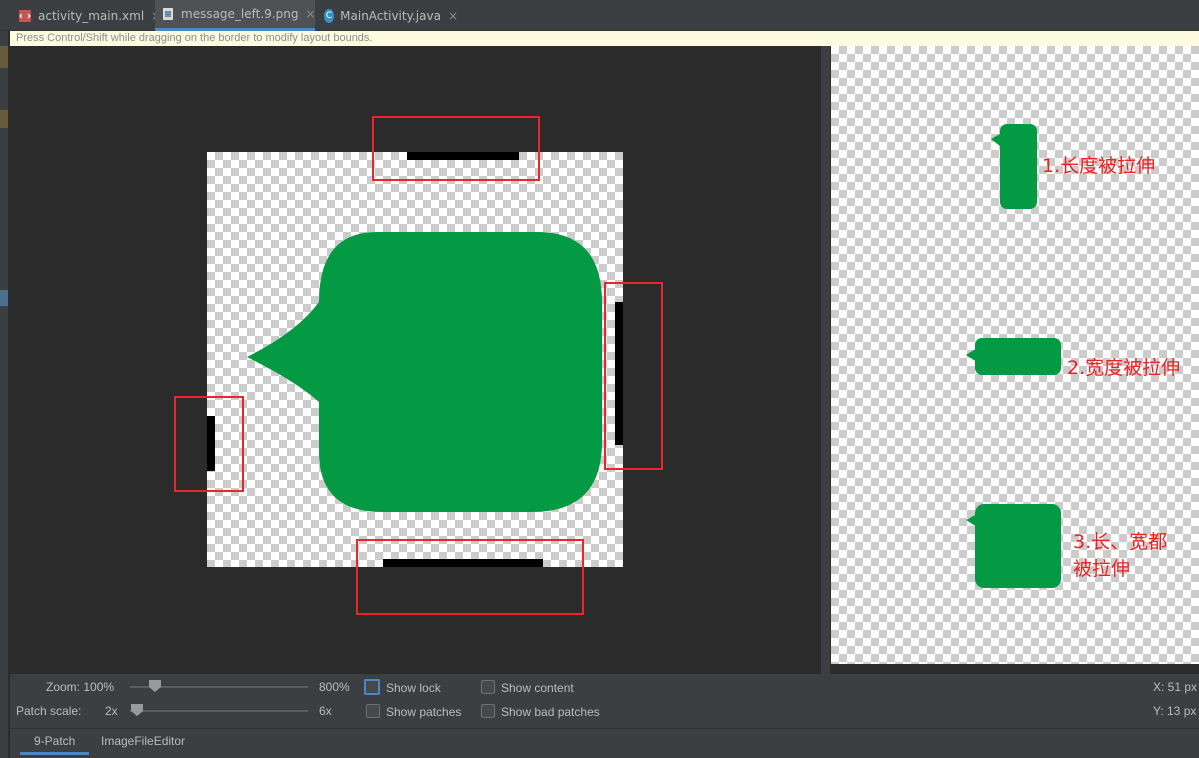  I want to click on class-glyph: C, so click(329, 15).